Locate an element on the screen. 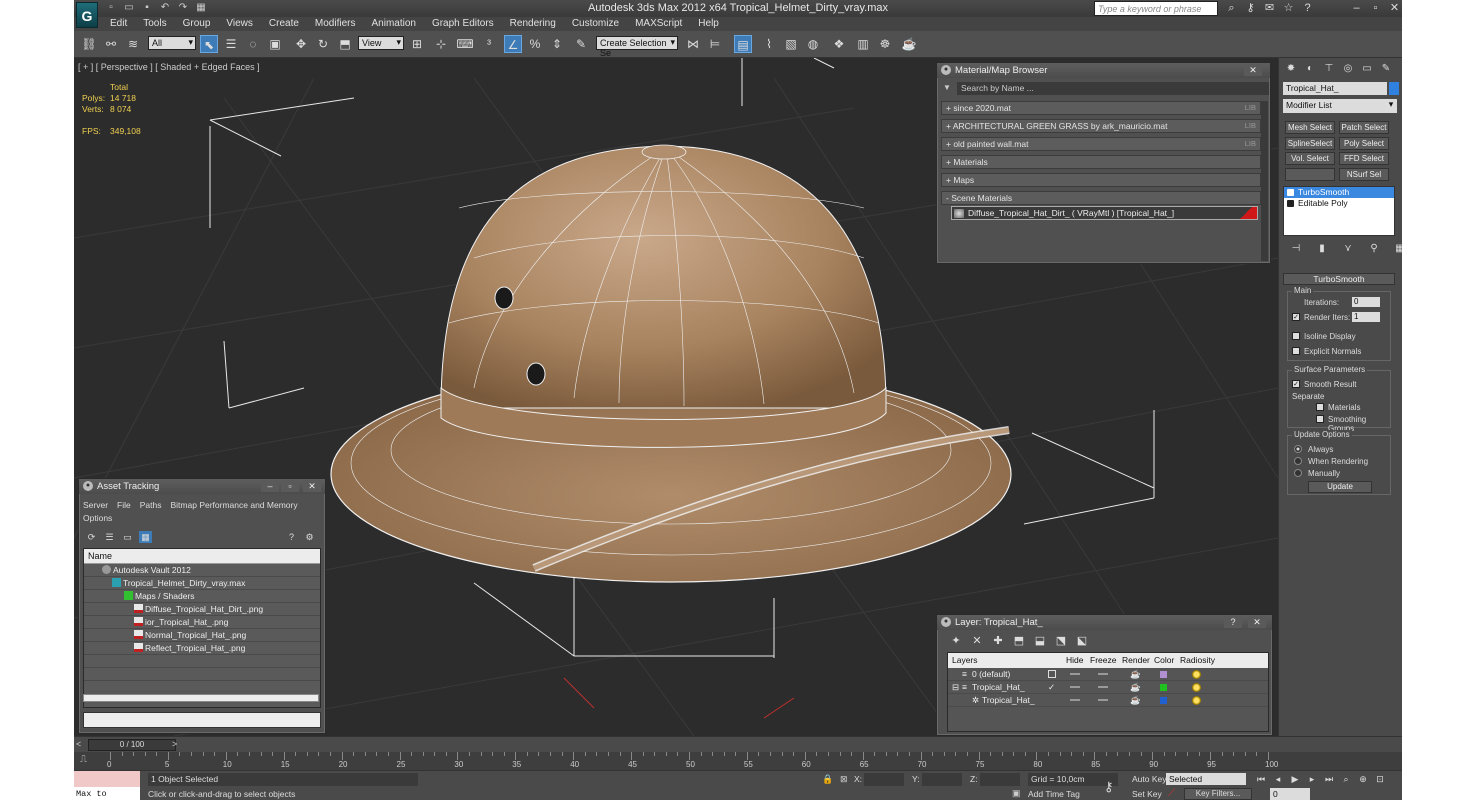 This screenshot has width=1480, height=800. z-coord-field is located at coordinates (1000, 779).